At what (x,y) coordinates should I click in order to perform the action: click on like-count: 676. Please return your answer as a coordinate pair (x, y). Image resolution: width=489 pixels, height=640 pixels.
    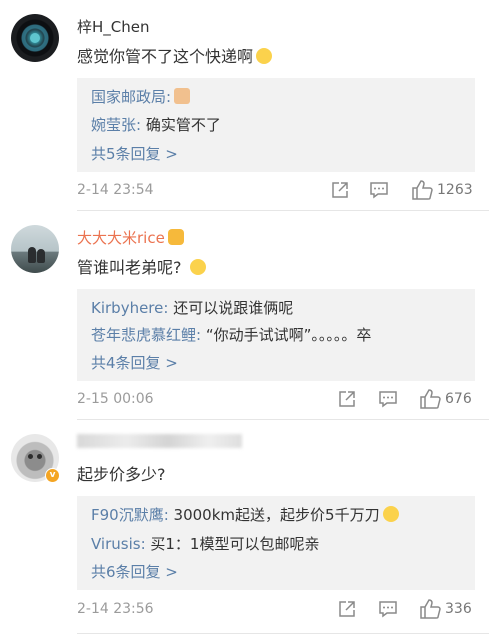
    Looking at the image, I should click on (458, 399).